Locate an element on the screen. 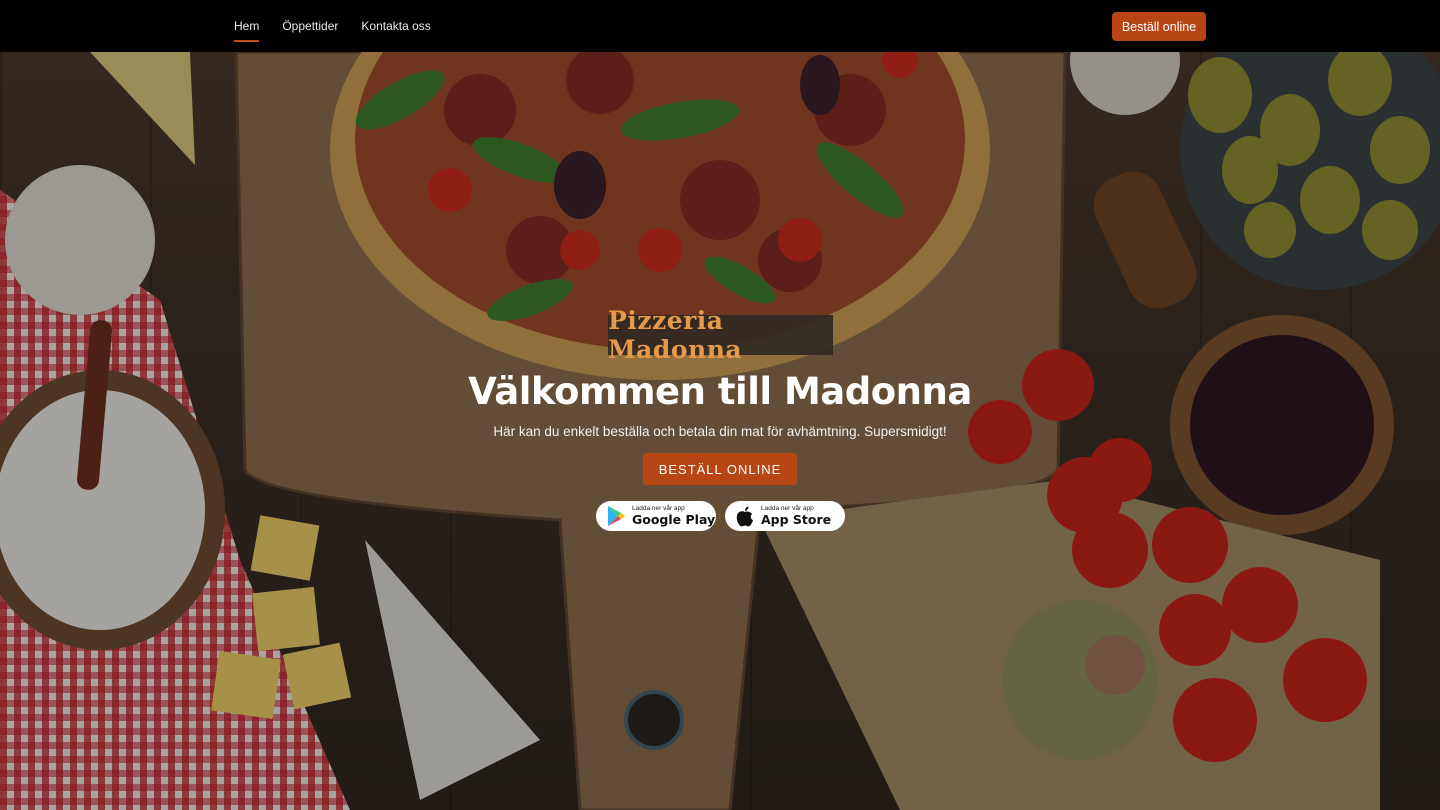 The image size is (1440, 810). main-nav: Hem Öppettider Kontakta oss is located at coordinates (332, 26).